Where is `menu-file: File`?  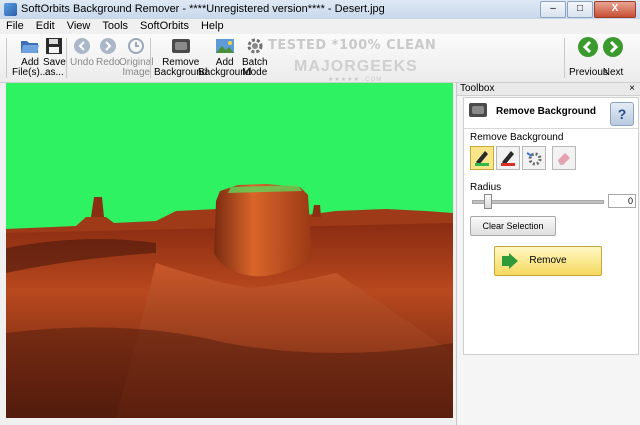 menu-file: File is located at coordinates (15, 26).